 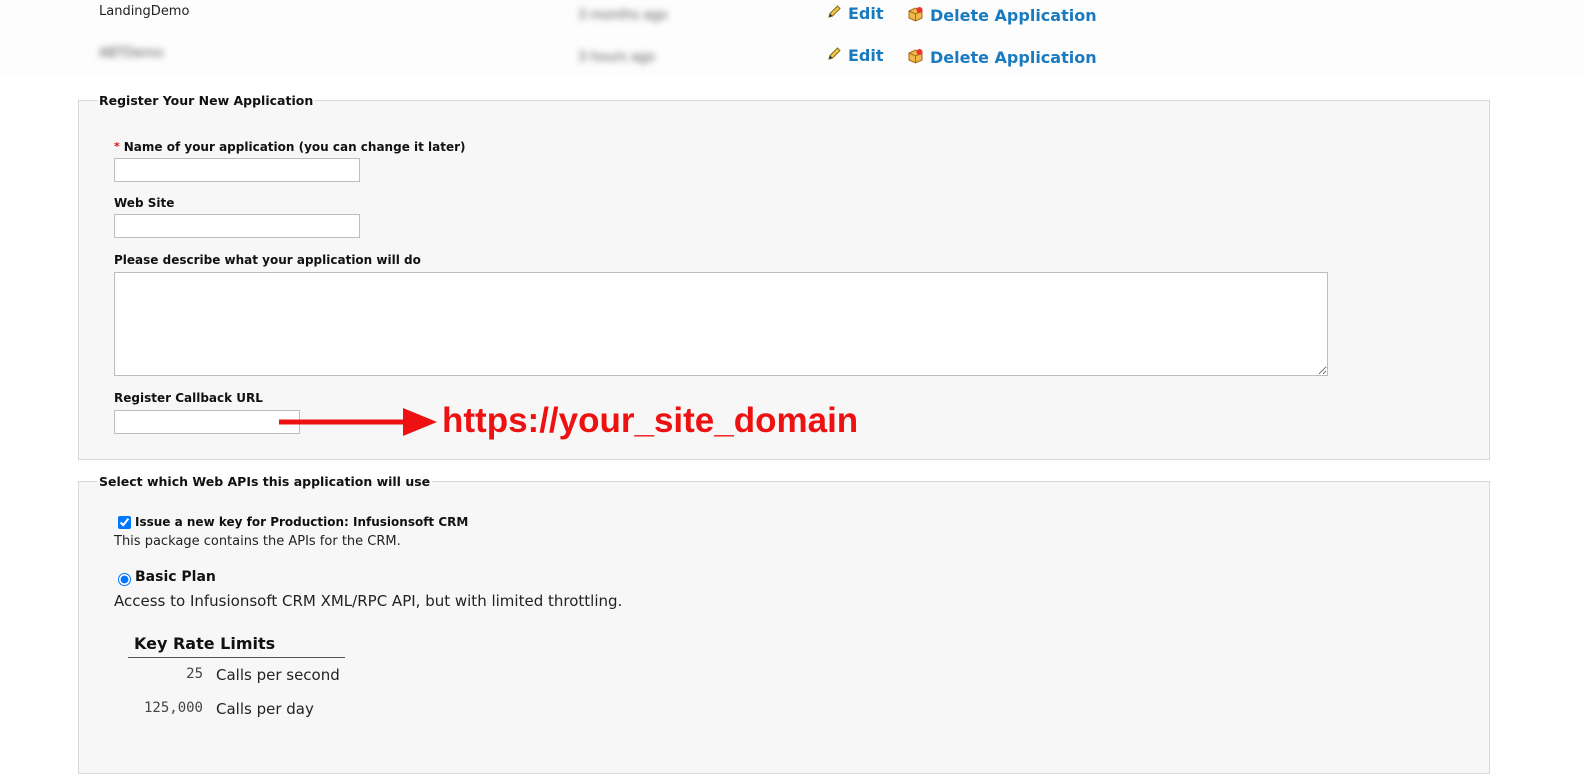 I want to click on rate-limit-value: 25, so click(x=194, y=674).